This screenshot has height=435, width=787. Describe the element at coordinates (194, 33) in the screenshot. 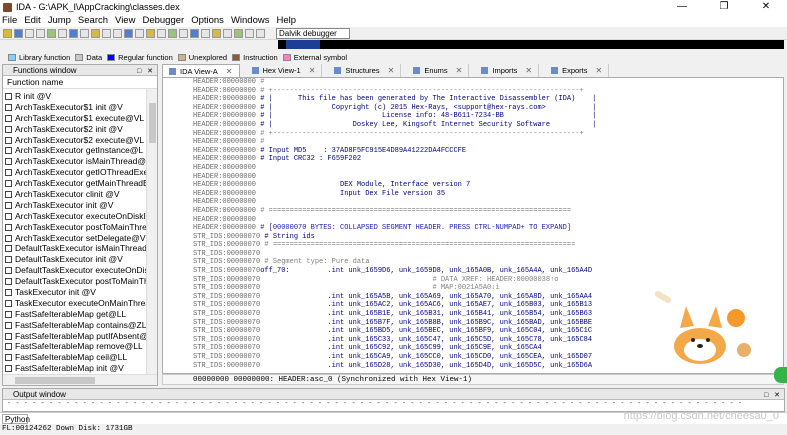

I see `struct-icon` at that location.